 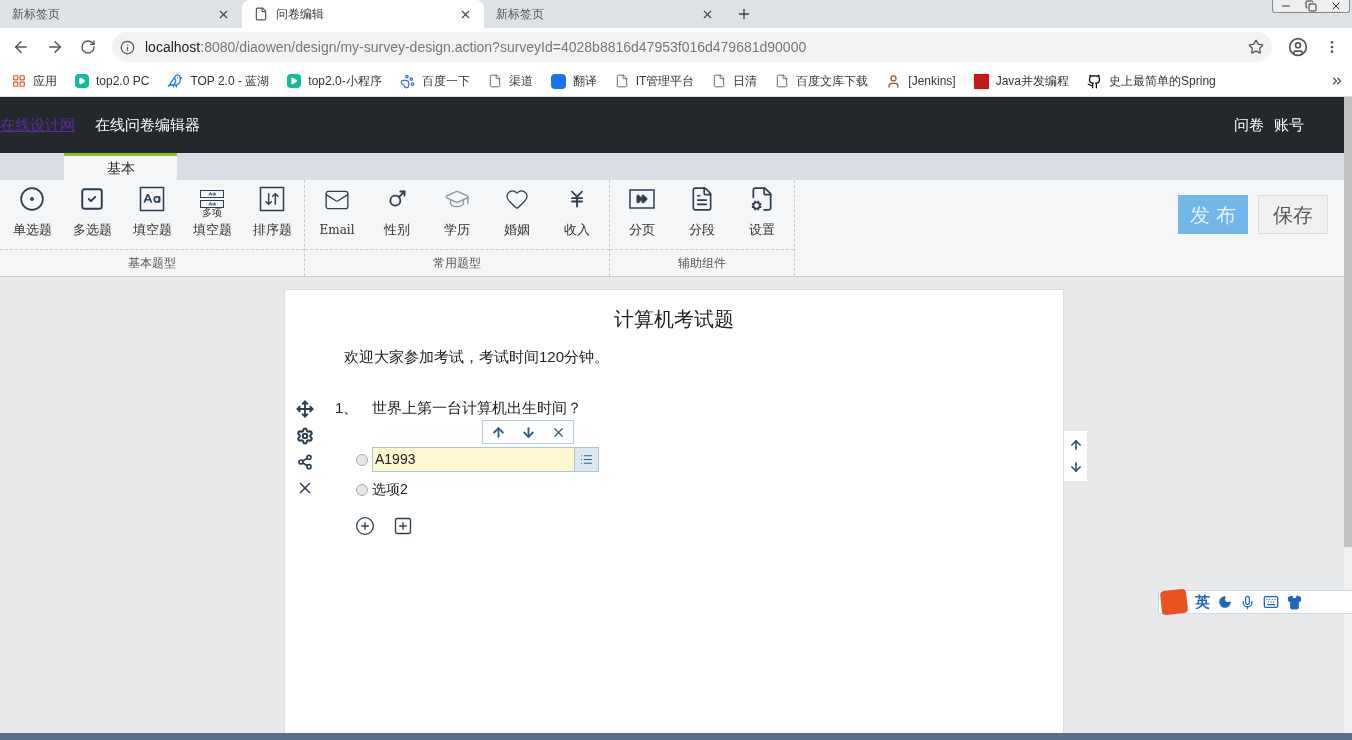 I want to click on option-input-field: A1993, so click(x=485, y=459).